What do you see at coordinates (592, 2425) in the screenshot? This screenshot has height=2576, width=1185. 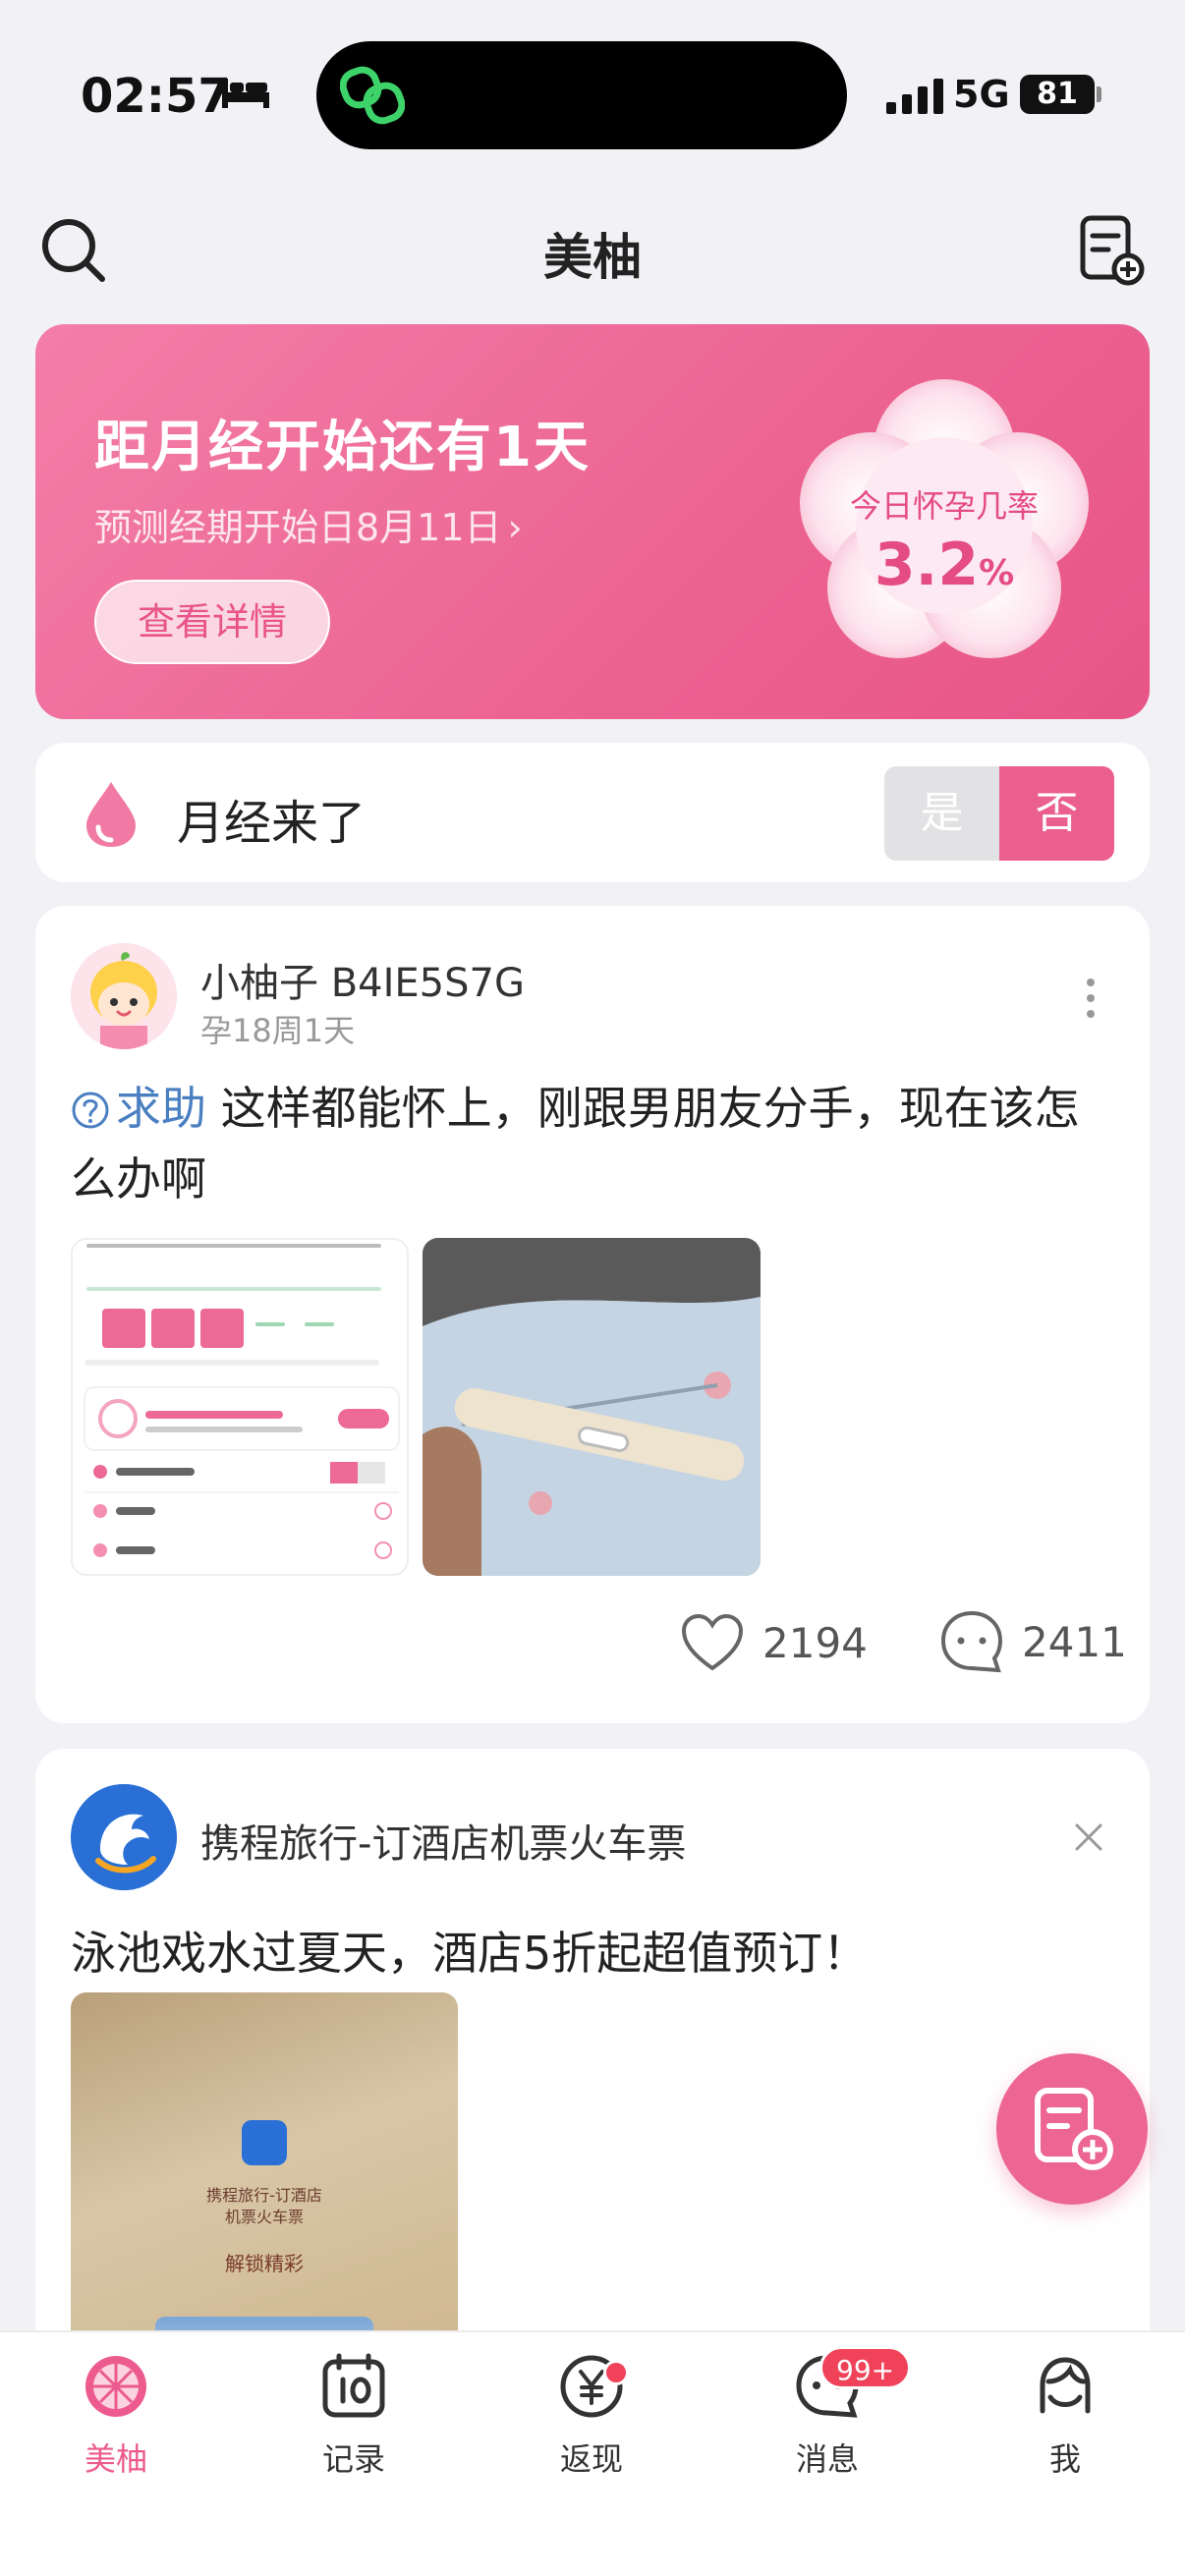 I see `tab-cashback: 返现` at bounding box center [592, 2425].